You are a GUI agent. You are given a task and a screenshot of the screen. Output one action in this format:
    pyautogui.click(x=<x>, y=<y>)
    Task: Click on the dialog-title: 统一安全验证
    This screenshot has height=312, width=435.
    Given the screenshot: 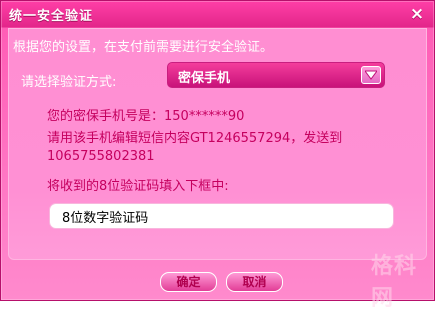 What is the action you would take?
    pyautogui.click(x=51, y=16)
    